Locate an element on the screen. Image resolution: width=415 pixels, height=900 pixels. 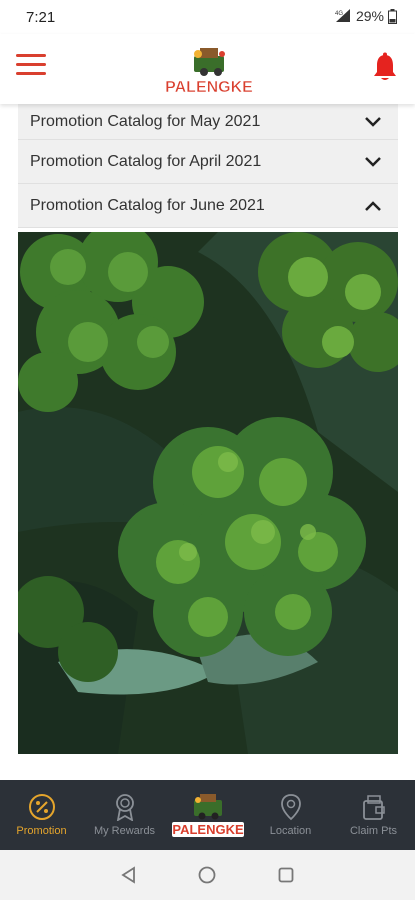
wallet-icon is located at coordinates (373, 807).